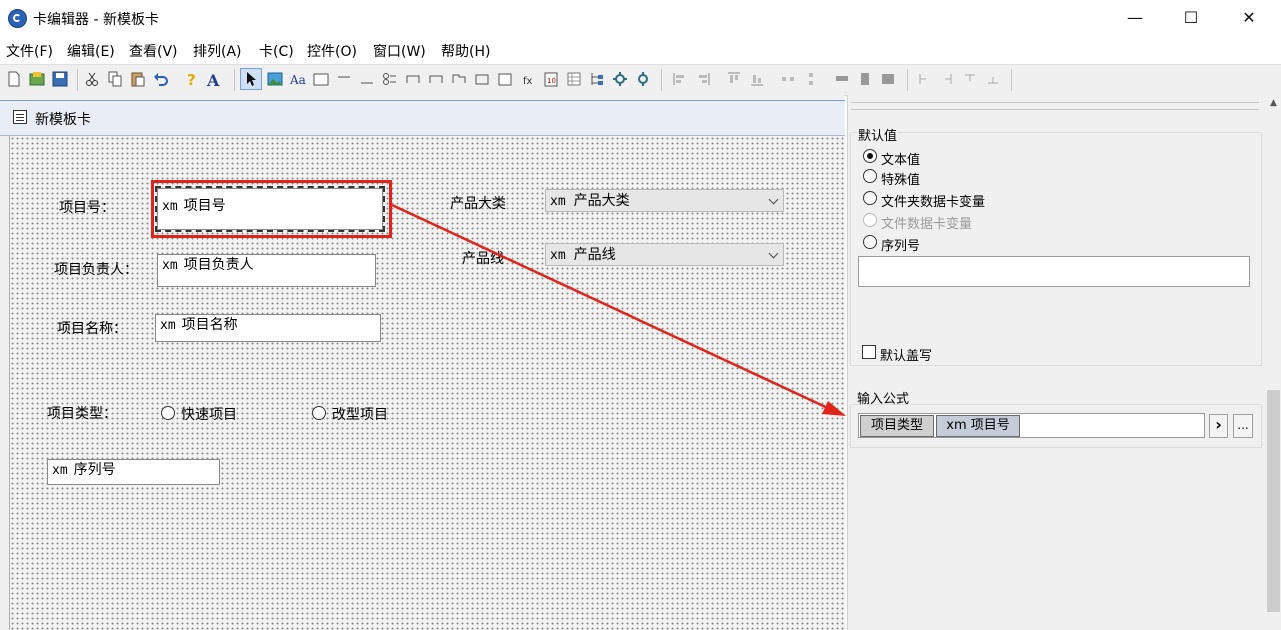 This screenshot has width=1281, height=630. What do you see at coordinates (1135, 18) in the screenshot?
I see `minimize-button: —` at bounding box center [1135, 18].